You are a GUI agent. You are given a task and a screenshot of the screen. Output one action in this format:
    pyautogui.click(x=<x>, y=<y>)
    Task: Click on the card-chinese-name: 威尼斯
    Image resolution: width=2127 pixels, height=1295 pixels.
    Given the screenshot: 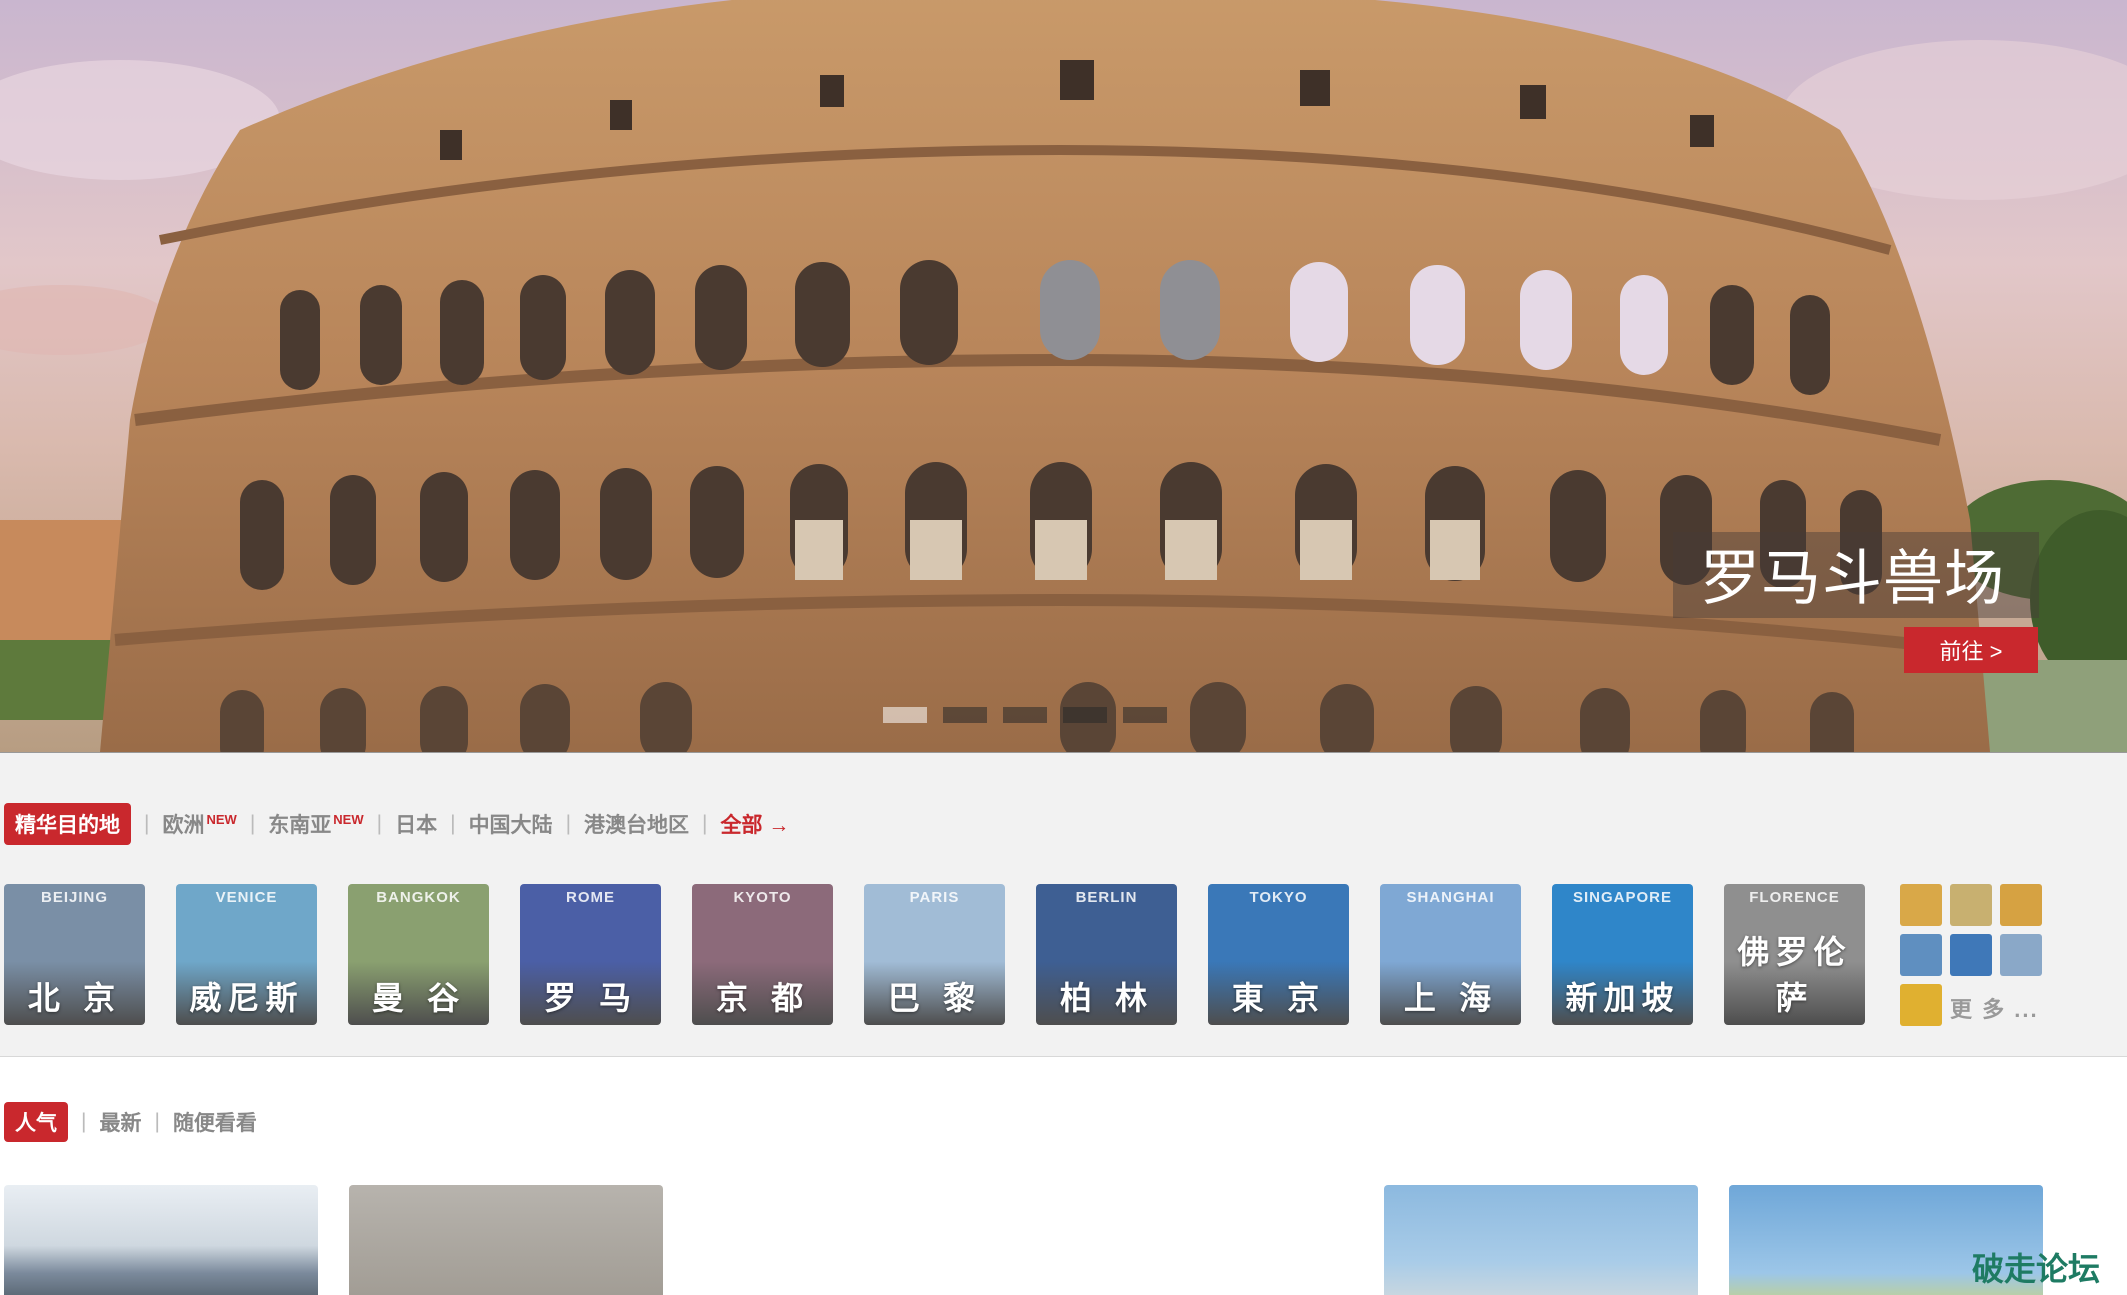 What is the action you would take?
    pyautogui.click(x=246, y=998)
    